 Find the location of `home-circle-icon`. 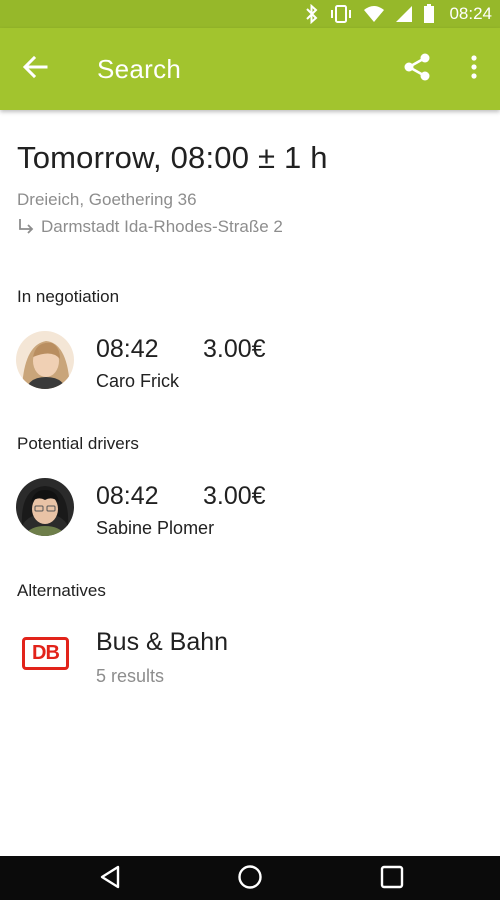

home-circle-icon is located at coordinates (250, 879).